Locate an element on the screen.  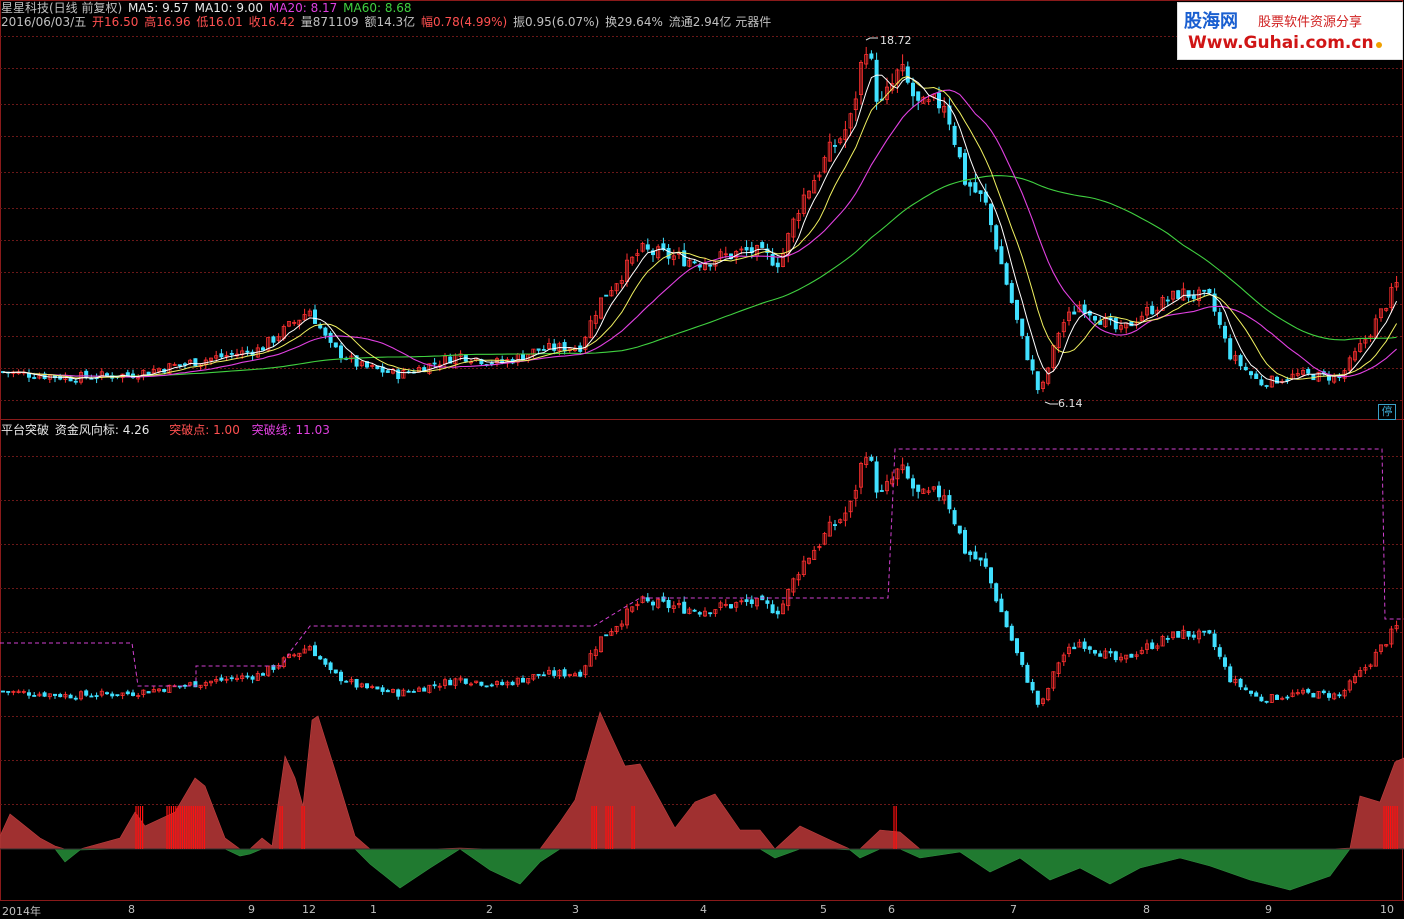
quote-volume: 量871109 is located at coordinates (329, 22).